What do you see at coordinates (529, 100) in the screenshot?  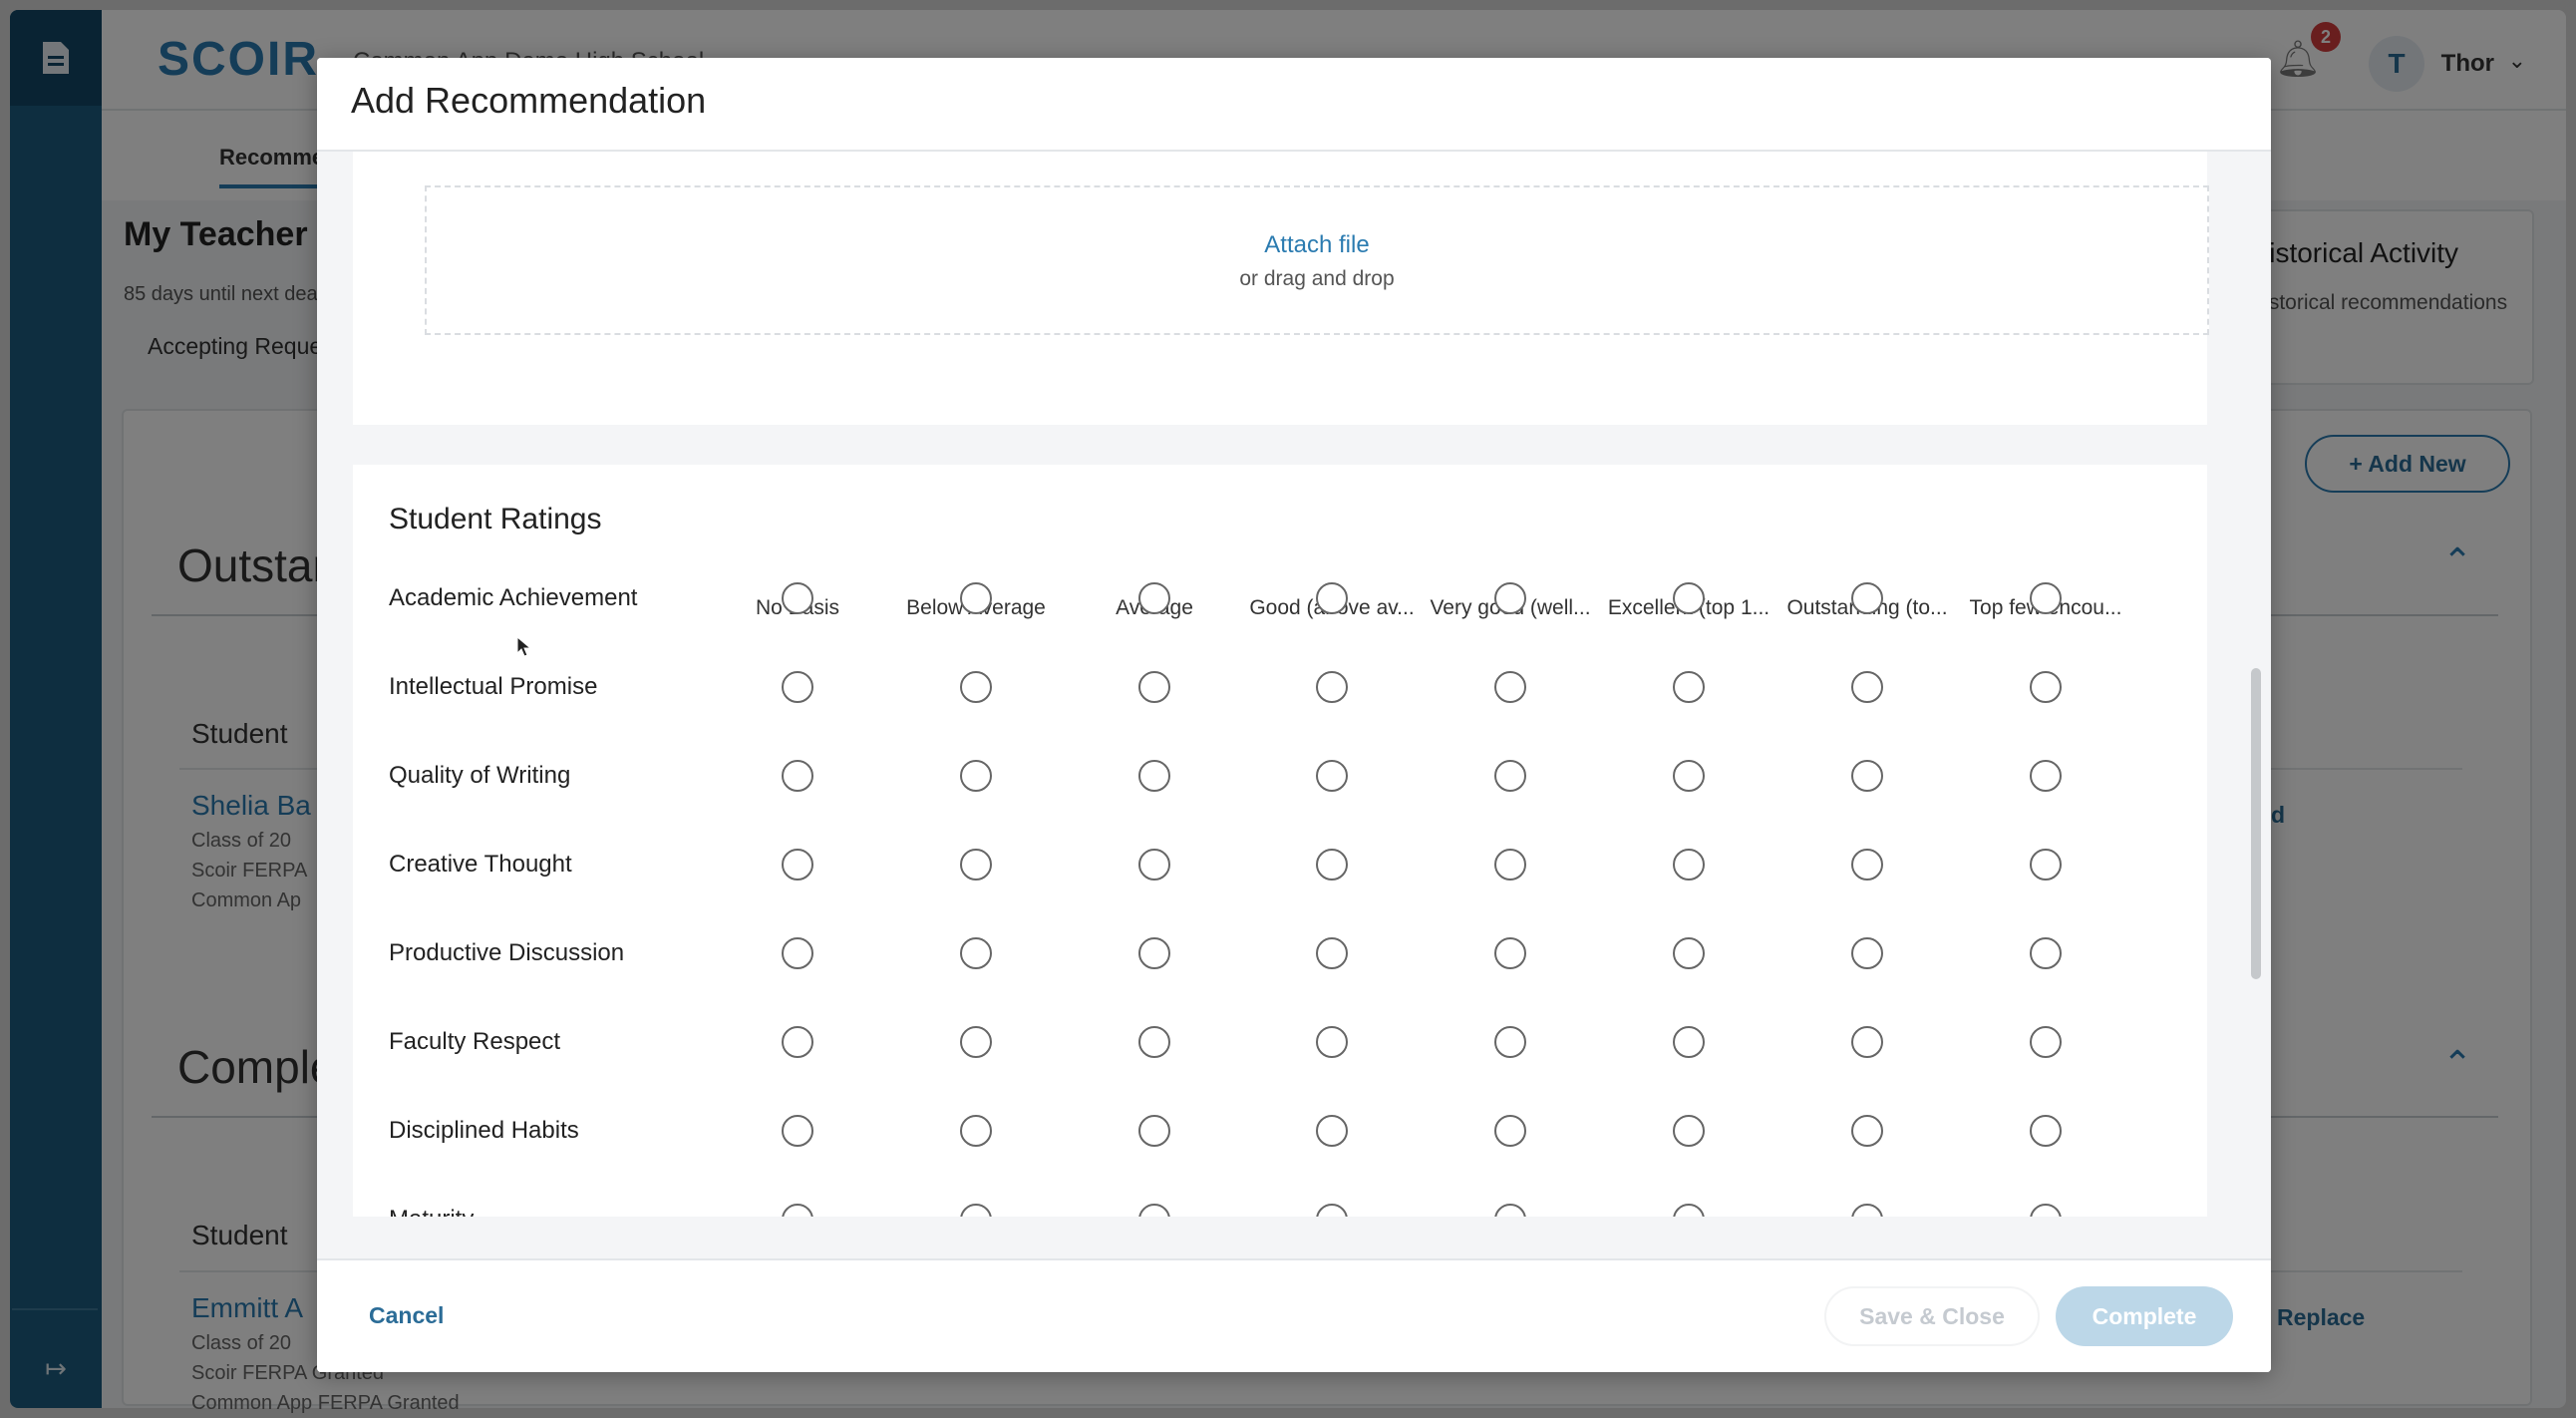 I see `modal-title: Add Recommendation` at bounding box center [529, 100].